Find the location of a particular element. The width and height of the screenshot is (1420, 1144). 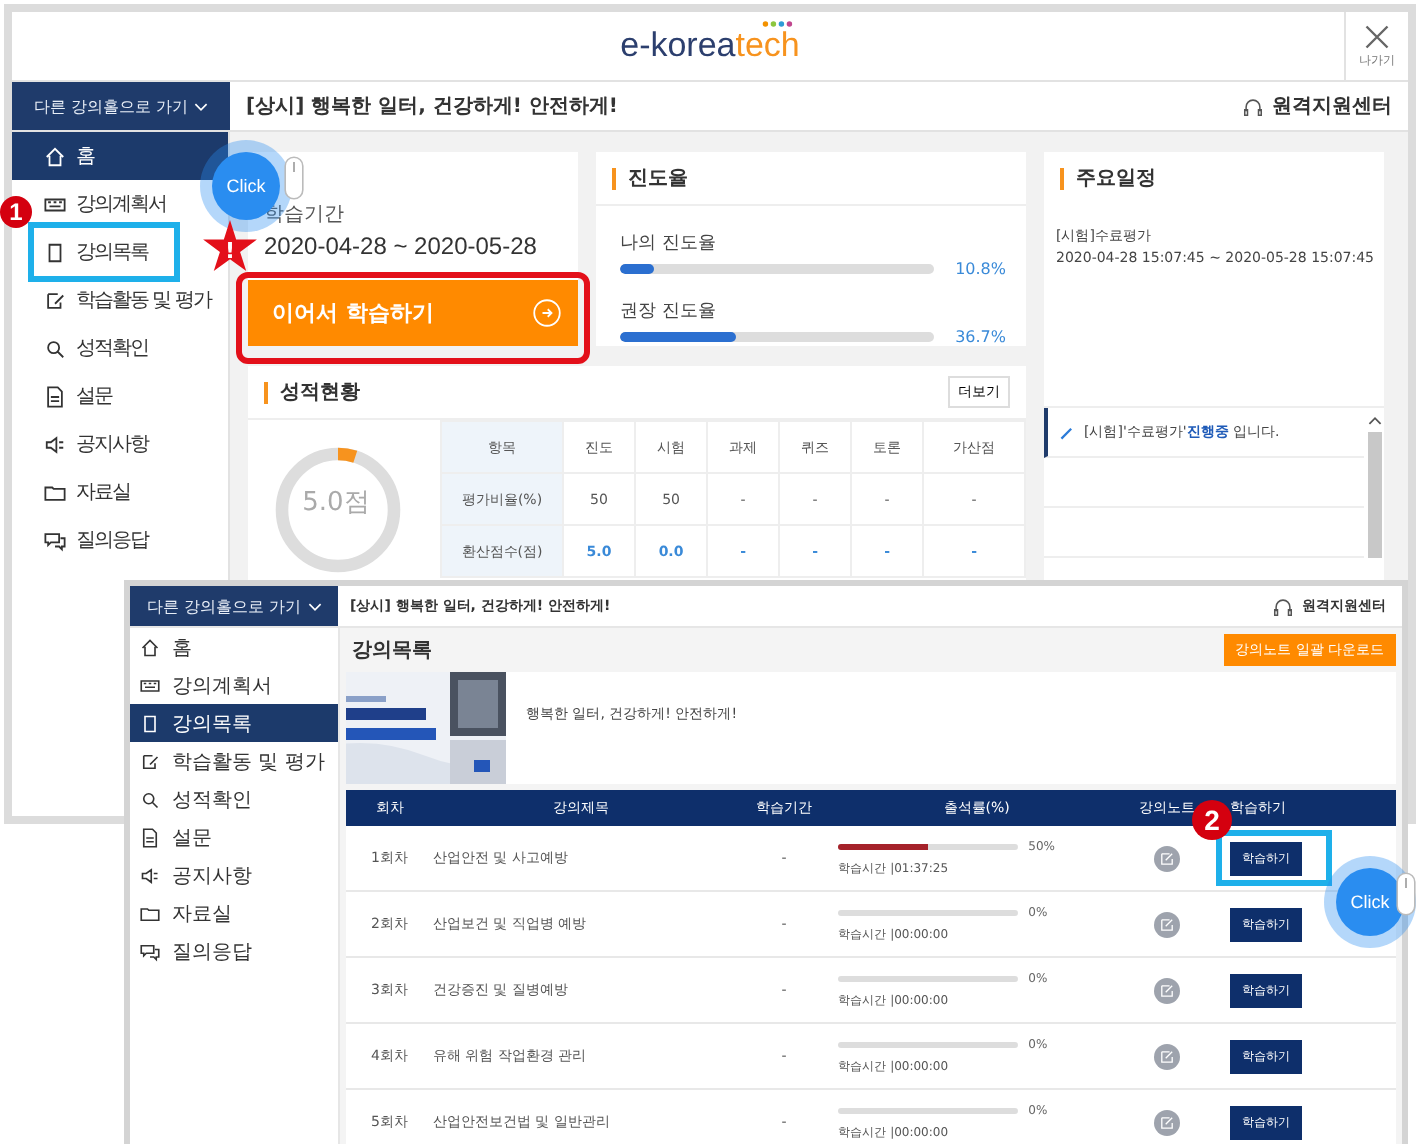

notice-text: [상시] 행복한 일터, 건강하게! 안전하게! is located at coordinates (432, 107).